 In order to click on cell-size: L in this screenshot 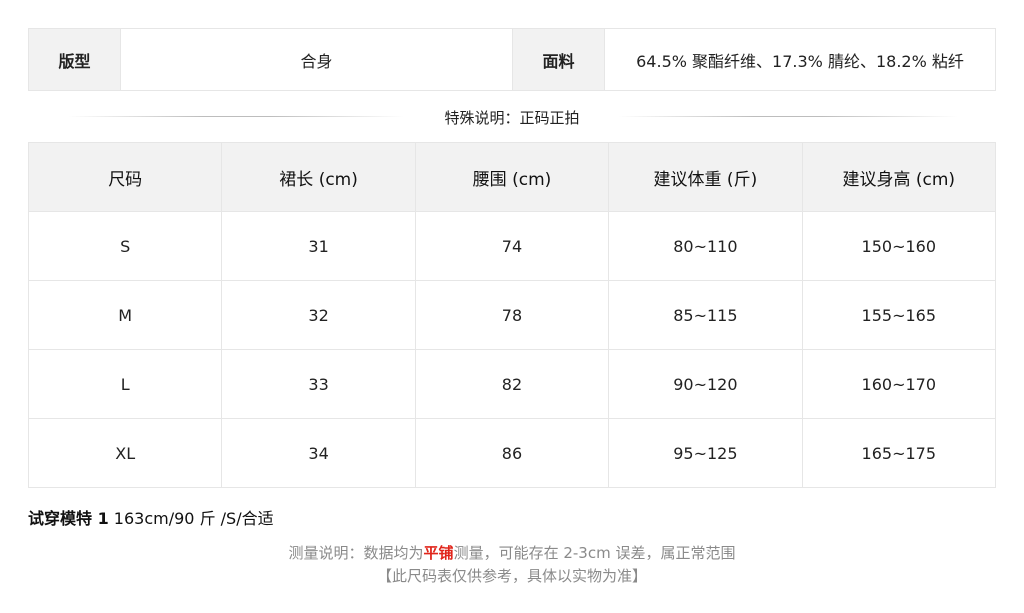, I will do `click(125, 384)`.